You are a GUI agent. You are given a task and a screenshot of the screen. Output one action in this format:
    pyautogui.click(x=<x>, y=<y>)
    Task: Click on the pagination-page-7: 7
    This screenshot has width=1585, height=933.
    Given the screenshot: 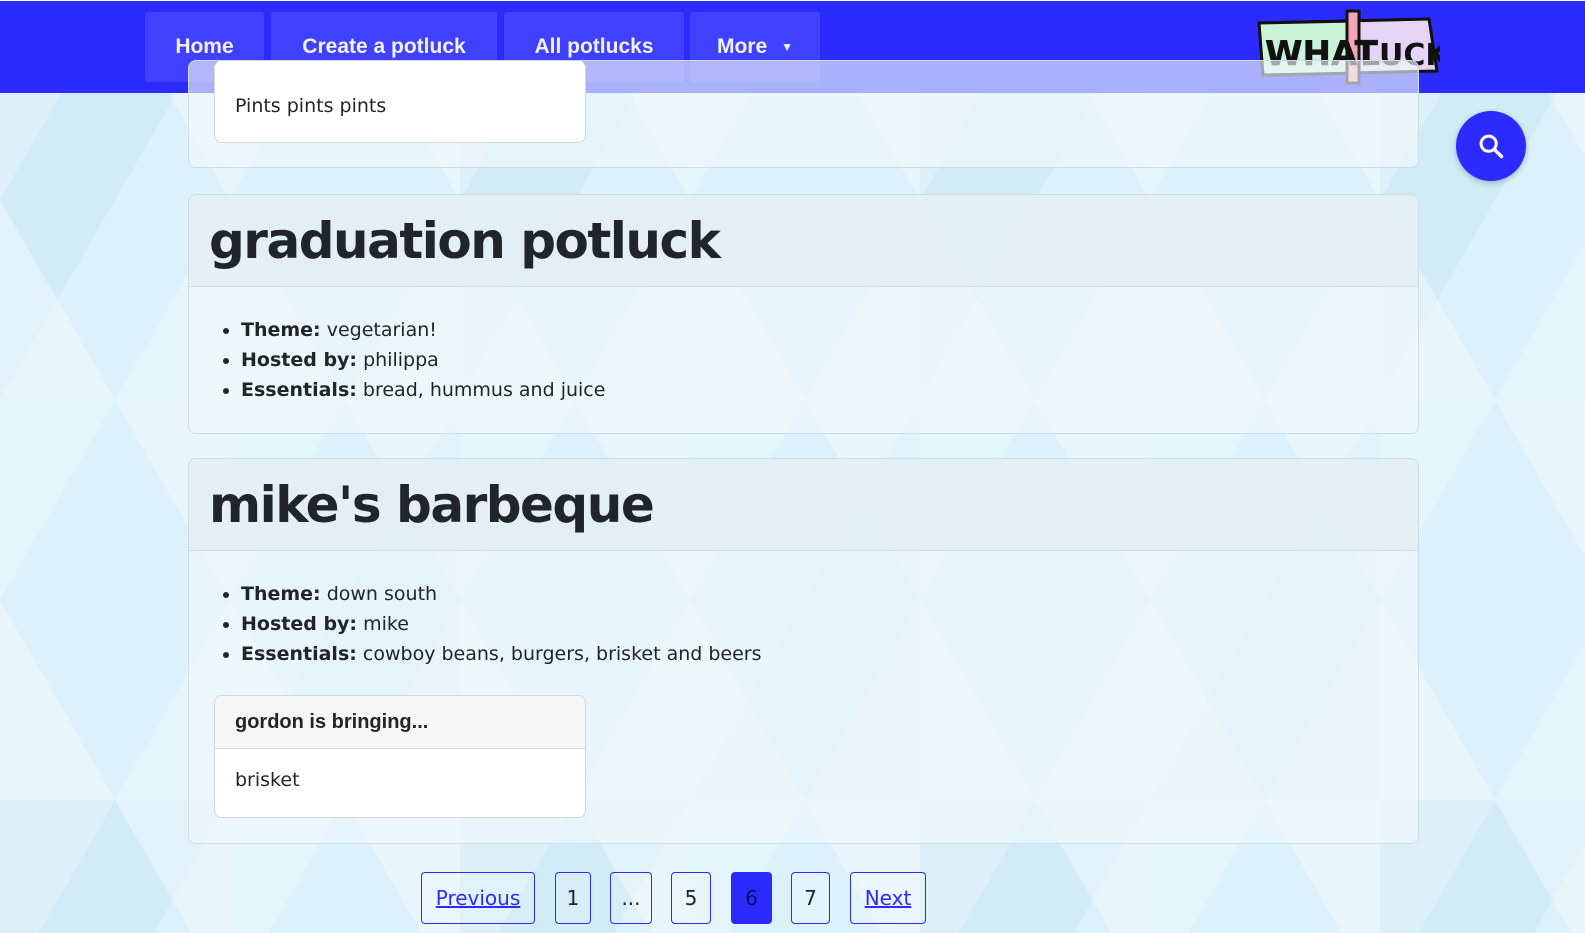 What is the action you would take?
    pyautogui.click(x=810, y=898)
    